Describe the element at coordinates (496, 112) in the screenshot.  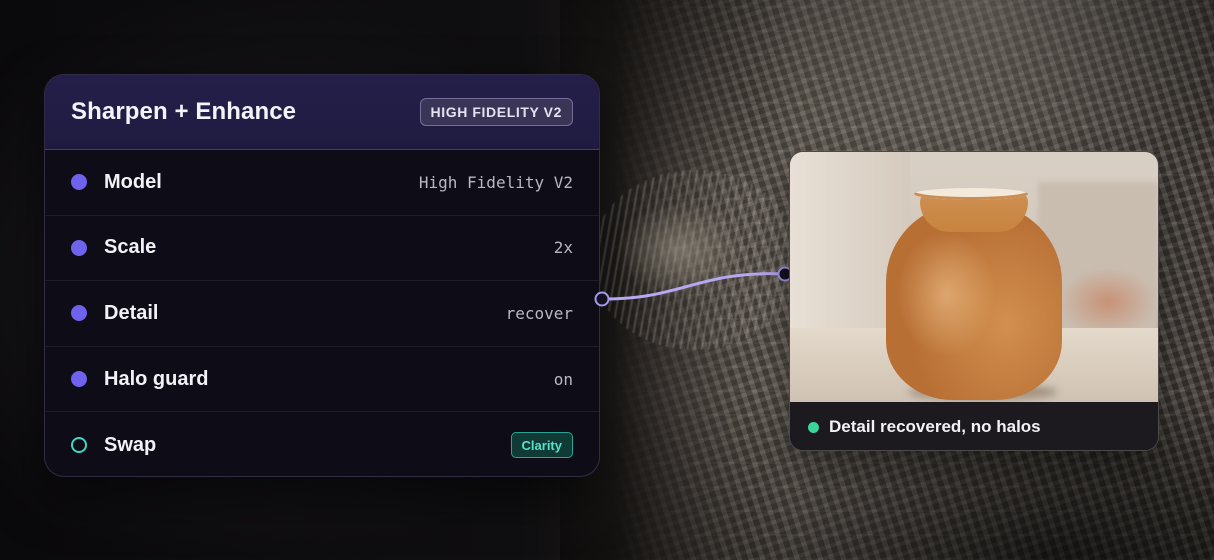
I see `model-badge: HIGH FIDELITY V2` at that location.